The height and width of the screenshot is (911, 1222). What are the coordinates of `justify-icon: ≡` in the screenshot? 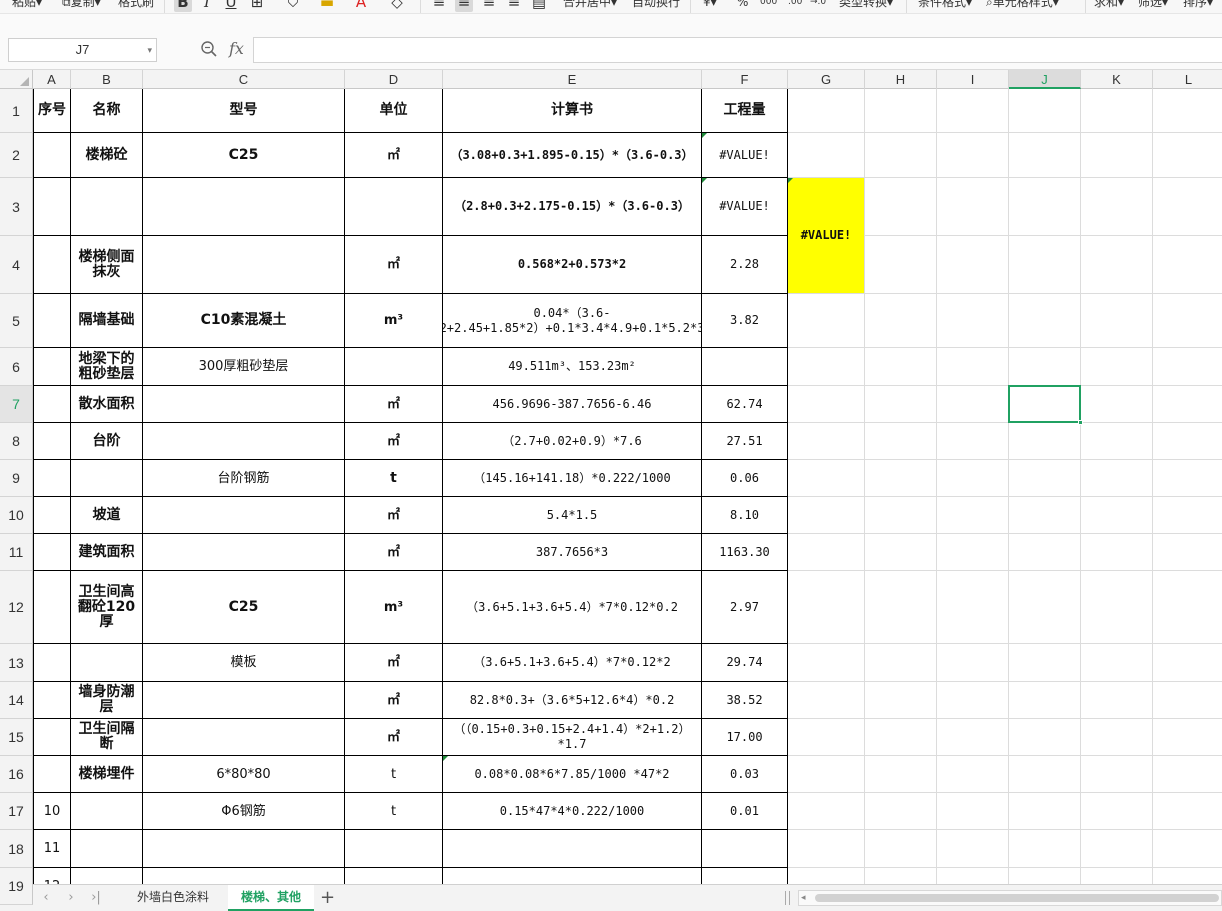 It's located at (514, 6).